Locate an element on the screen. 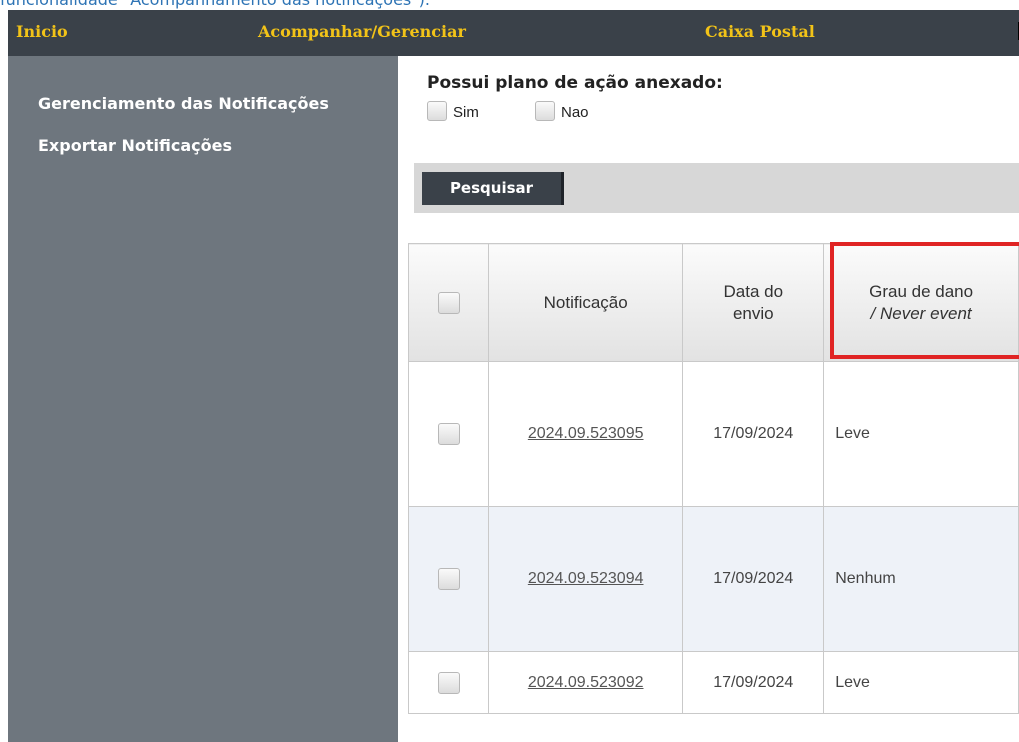 This screenshot has height=742, width=1019. select-all-checkbox is located at coordinates (448, 302).